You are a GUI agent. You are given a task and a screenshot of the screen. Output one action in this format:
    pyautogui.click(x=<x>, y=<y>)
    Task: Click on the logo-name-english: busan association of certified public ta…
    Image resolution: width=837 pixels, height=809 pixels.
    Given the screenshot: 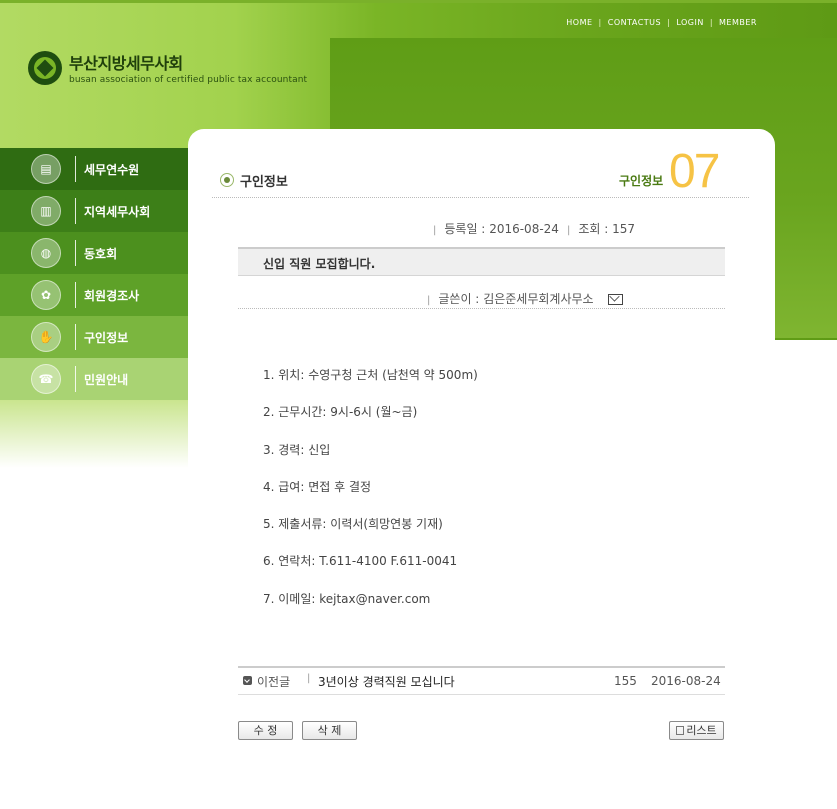 What is the action you would take?
    pyautogui.click(x=188, y=80)
    